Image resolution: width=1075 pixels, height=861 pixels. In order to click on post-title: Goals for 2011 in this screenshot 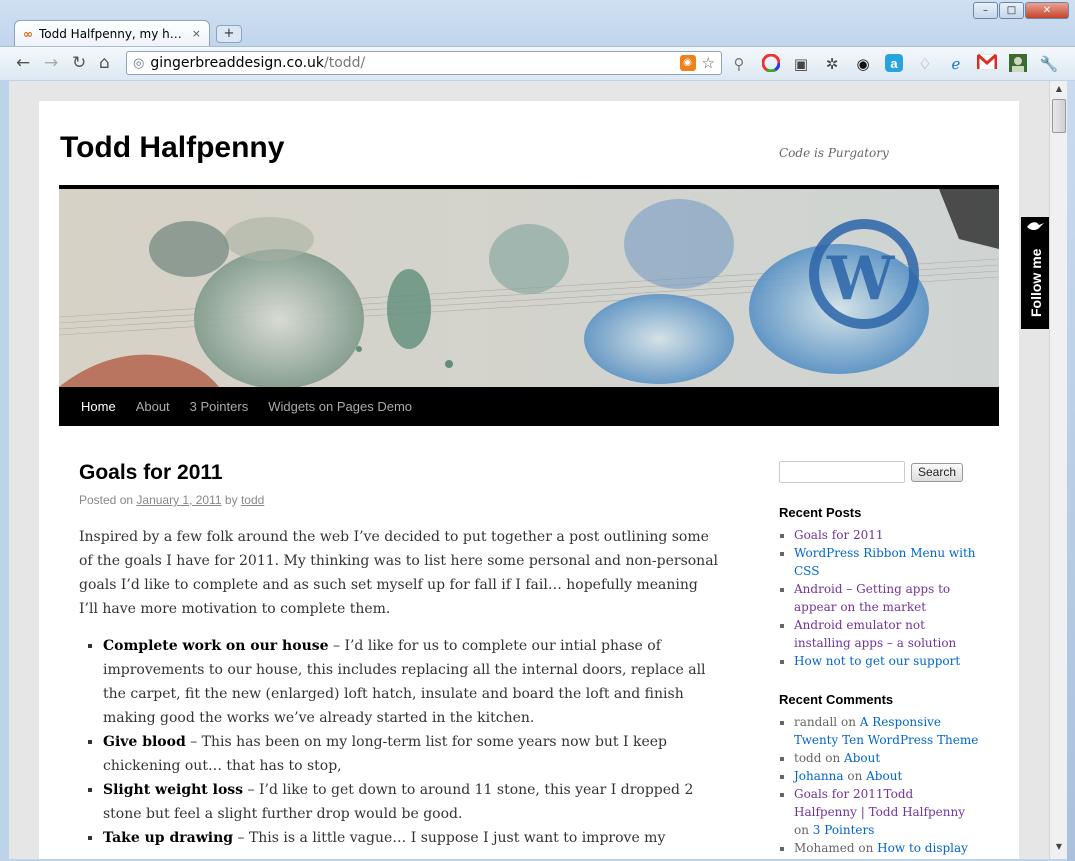, I will do `click(399, 473)`.